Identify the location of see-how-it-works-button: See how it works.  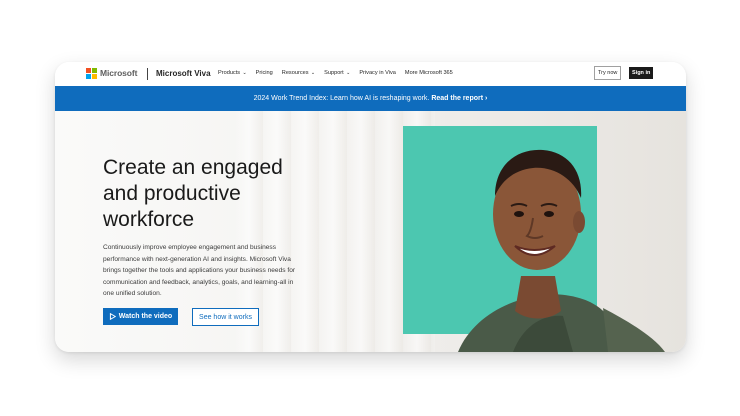
(225, 317).